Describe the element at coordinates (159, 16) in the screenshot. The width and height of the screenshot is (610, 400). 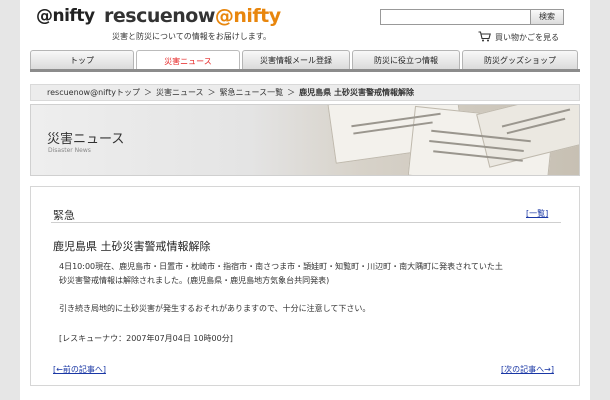
I see `rescuenow-logo-main: rescuenow` at that location.